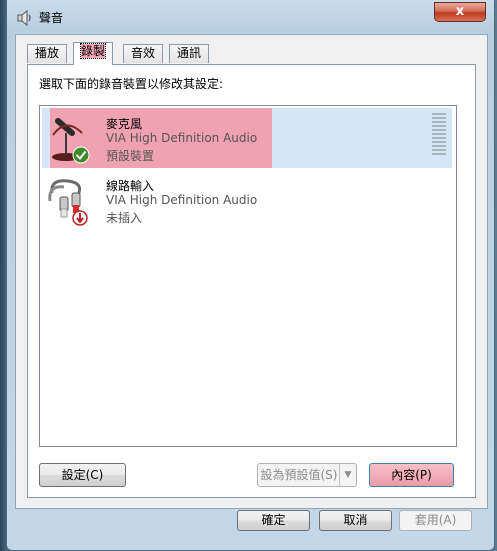  I want to click on apply-button: 套用(A), so click(435, 520).